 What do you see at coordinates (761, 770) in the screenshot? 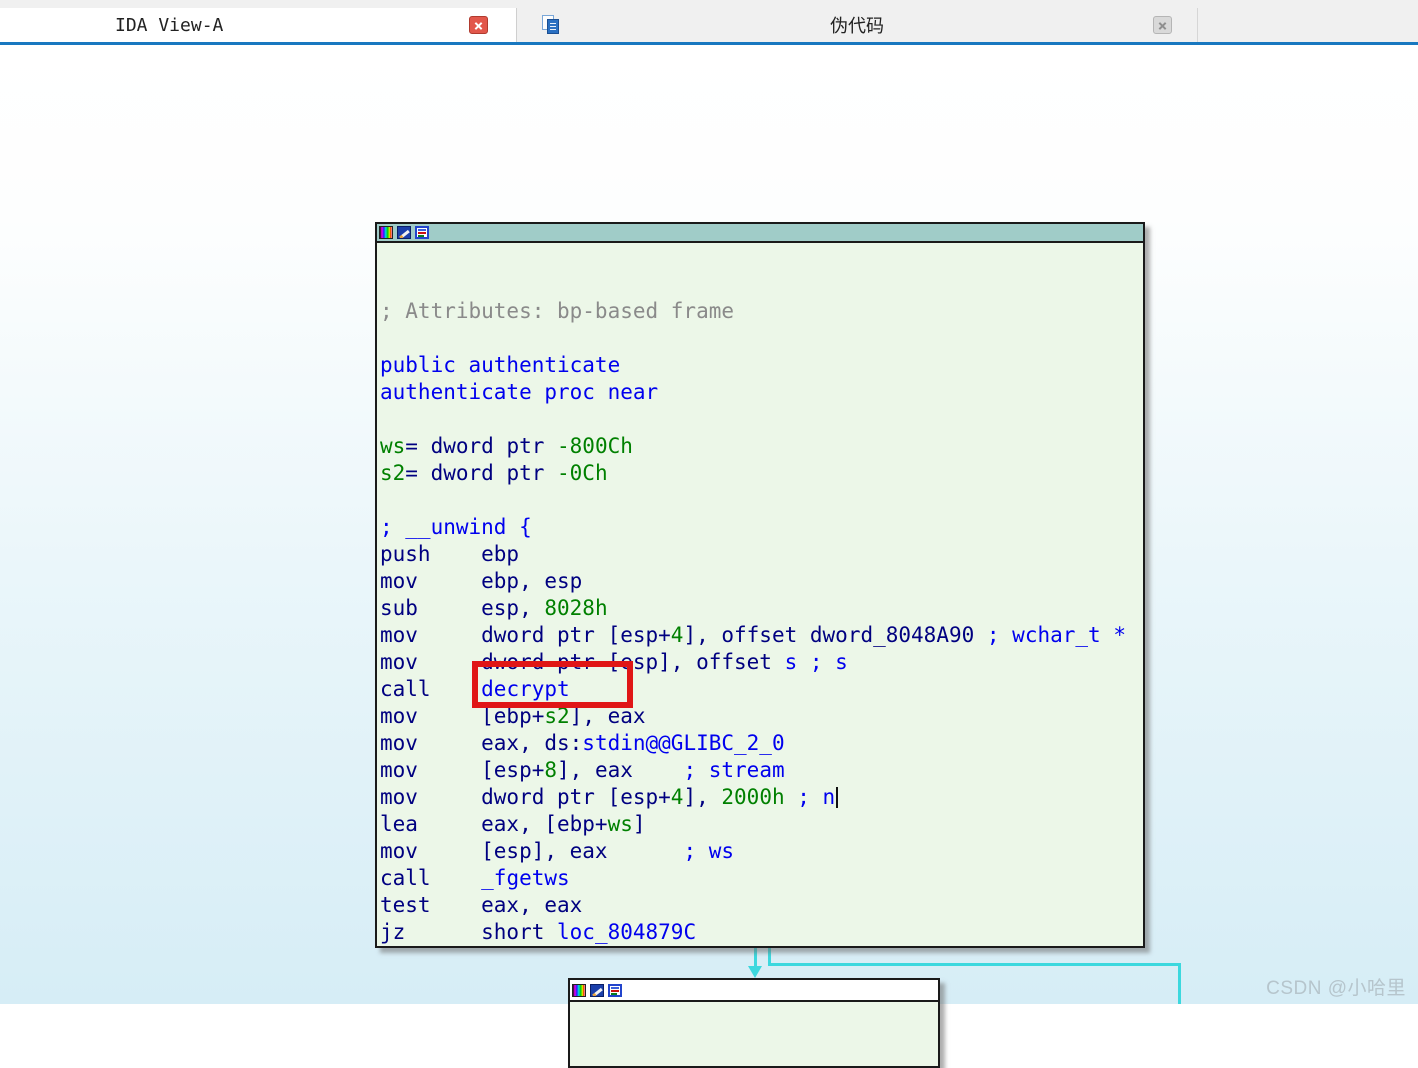
I see `code-line: mov [esp+8], eax ; stream` at bounding box center [761, 770].